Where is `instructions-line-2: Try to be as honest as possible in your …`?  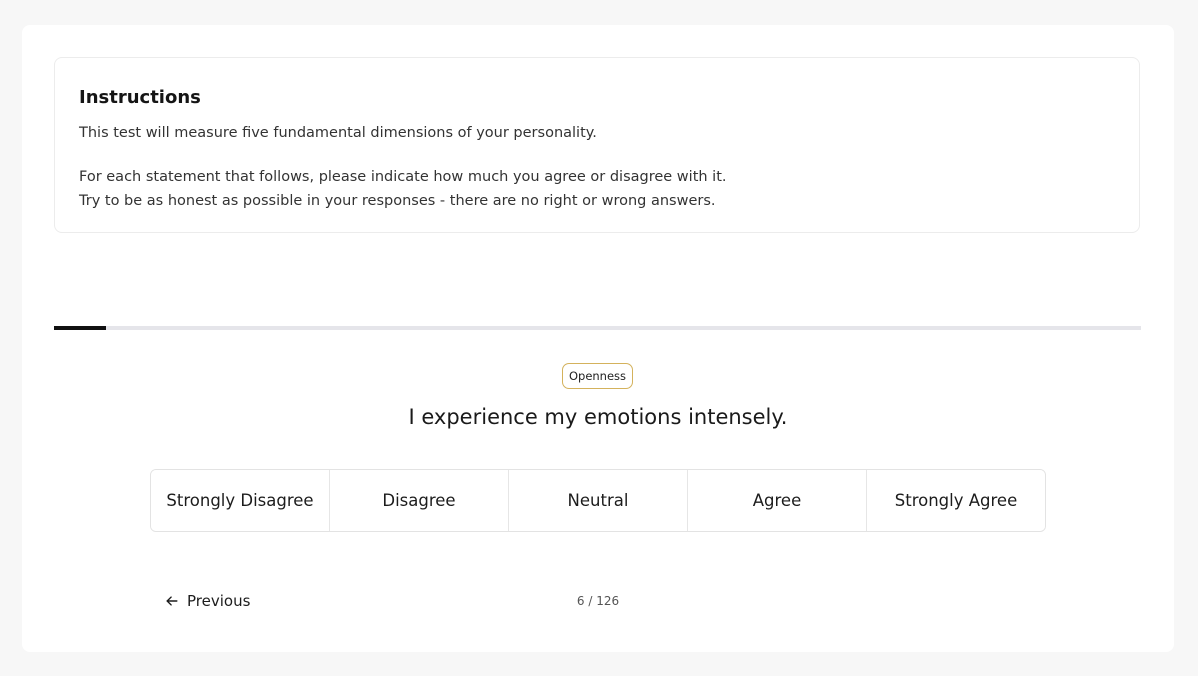
instructions-line-2: Try to be as honest as possible in your … is located at coordinates (397, 201).